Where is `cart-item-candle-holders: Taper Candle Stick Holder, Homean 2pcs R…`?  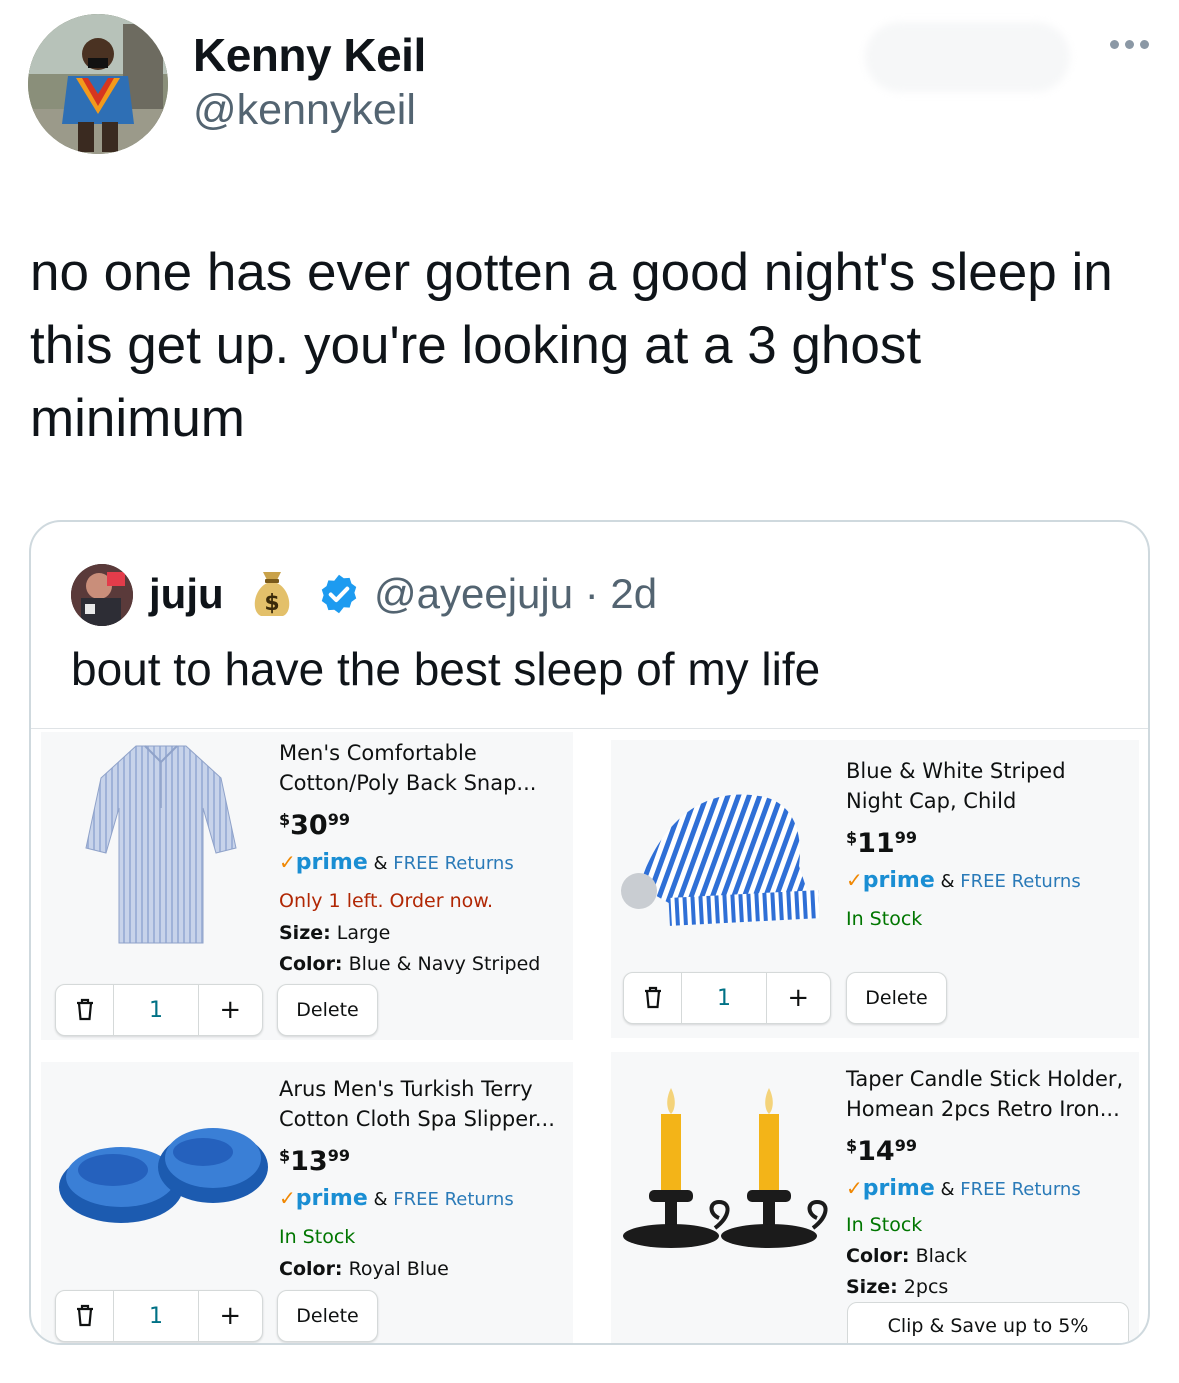
cart-item-candle-holders: Taper Candle Stick Holder, Homean 2pcs R… is located at coordinates (875, 1197).